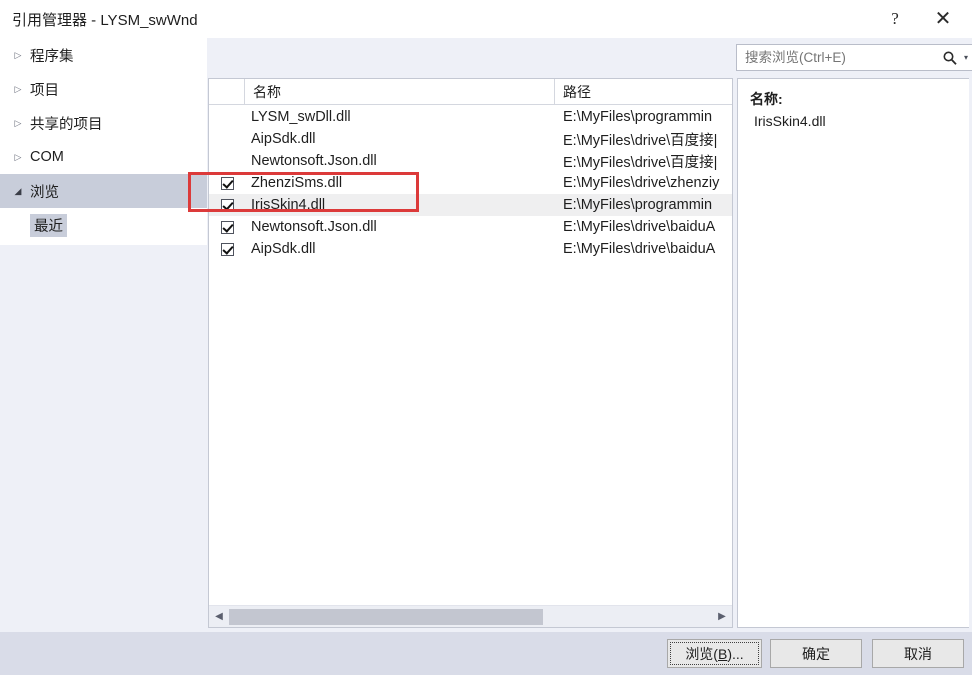 This screenshot has width=972, height=675. I want to click on column-header-checkbox, so click(227, 91).